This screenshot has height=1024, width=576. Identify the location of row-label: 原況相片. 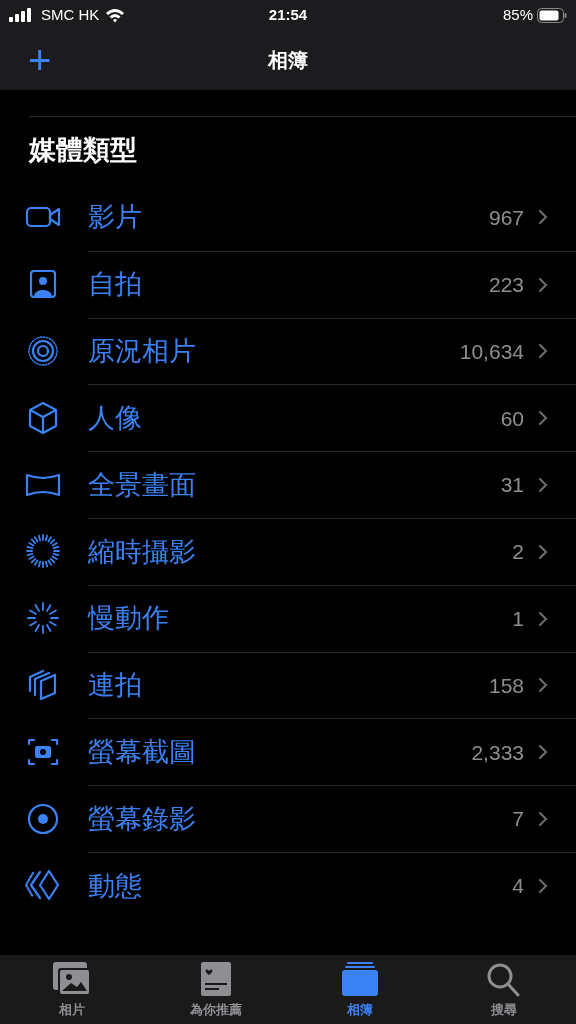
(142, 352).